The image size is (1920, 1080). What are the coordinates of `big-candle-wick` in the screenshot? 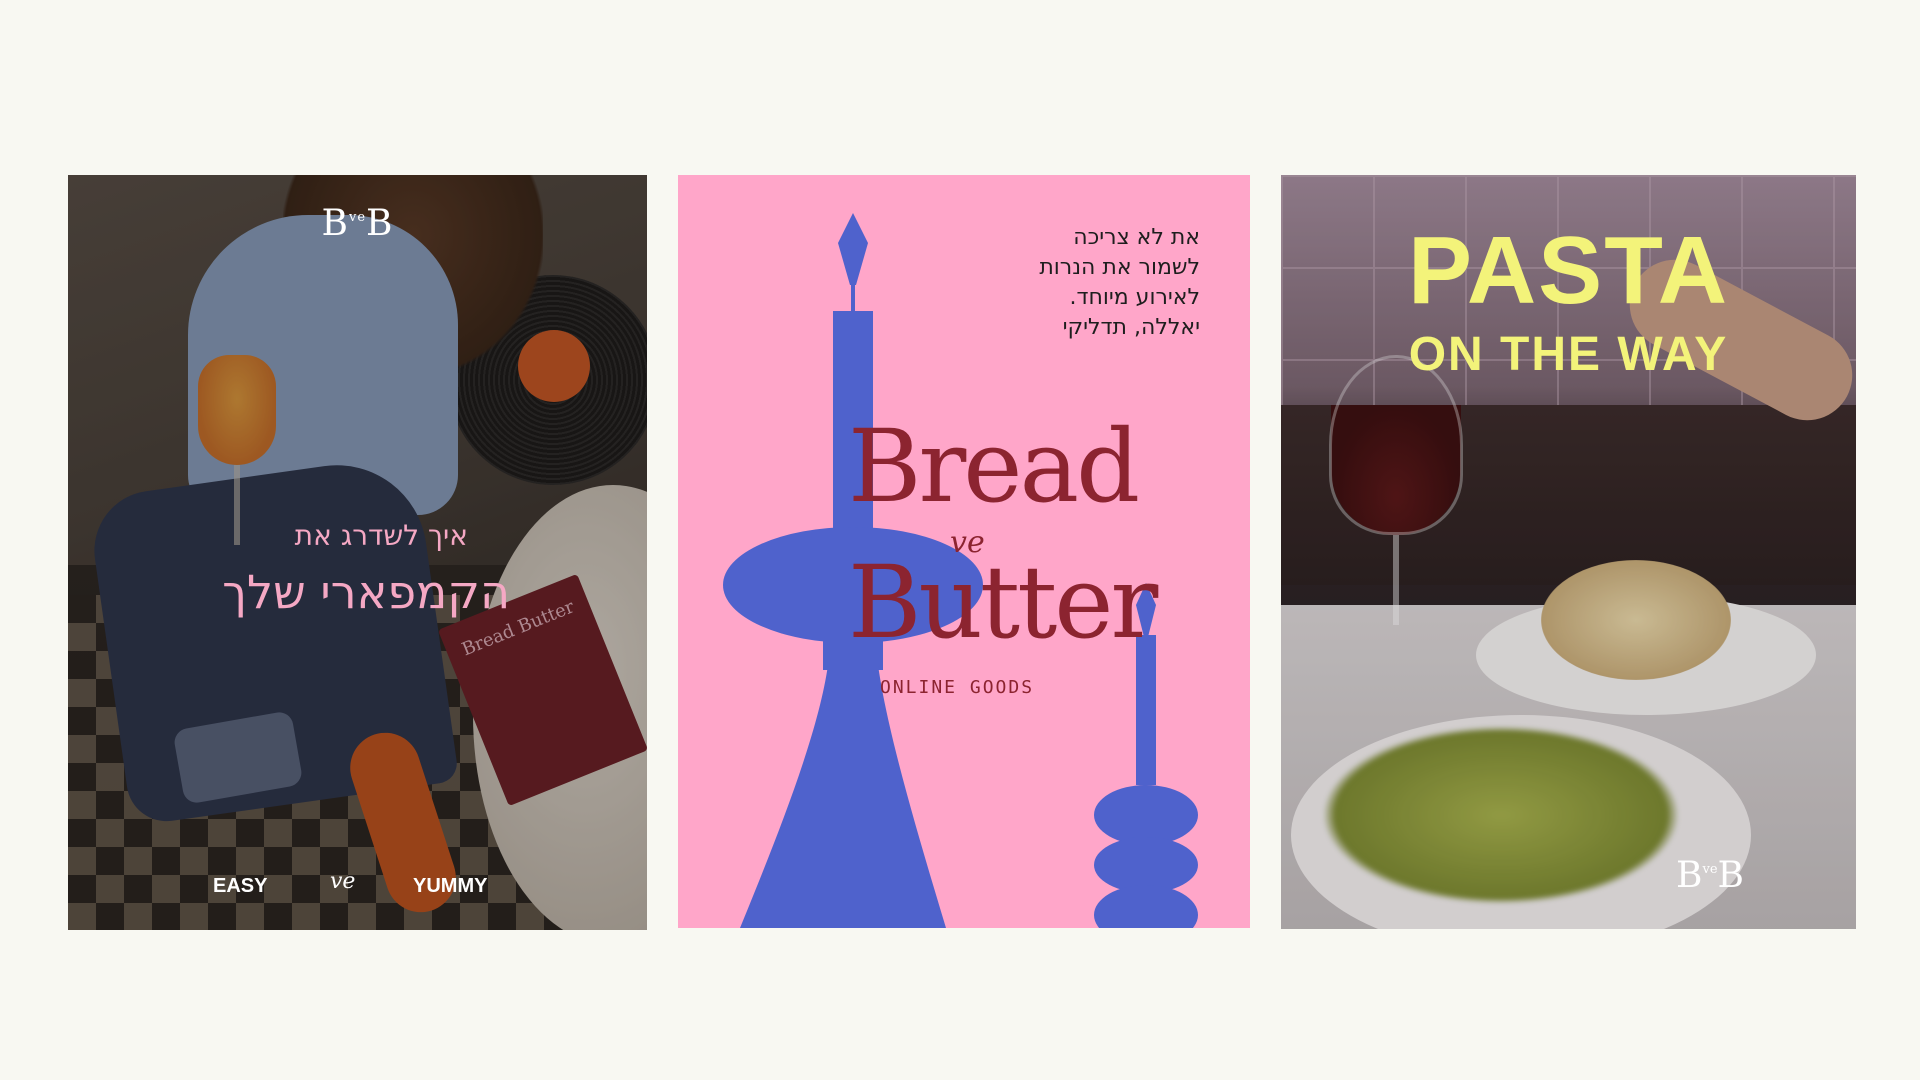 It's located at (853, 298).